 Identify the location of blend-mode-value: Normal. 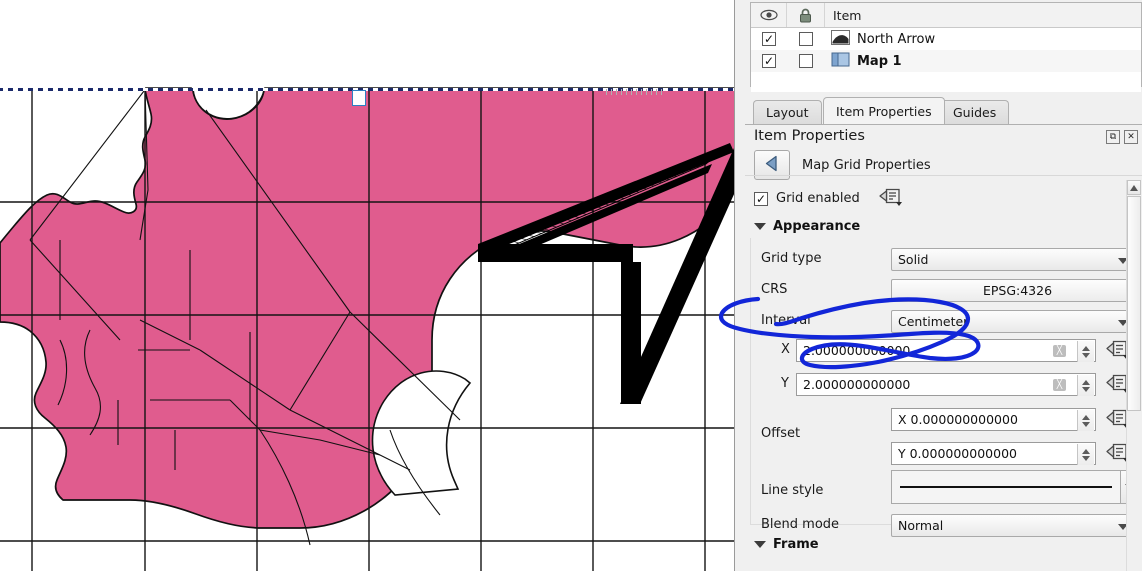
(921, 525).